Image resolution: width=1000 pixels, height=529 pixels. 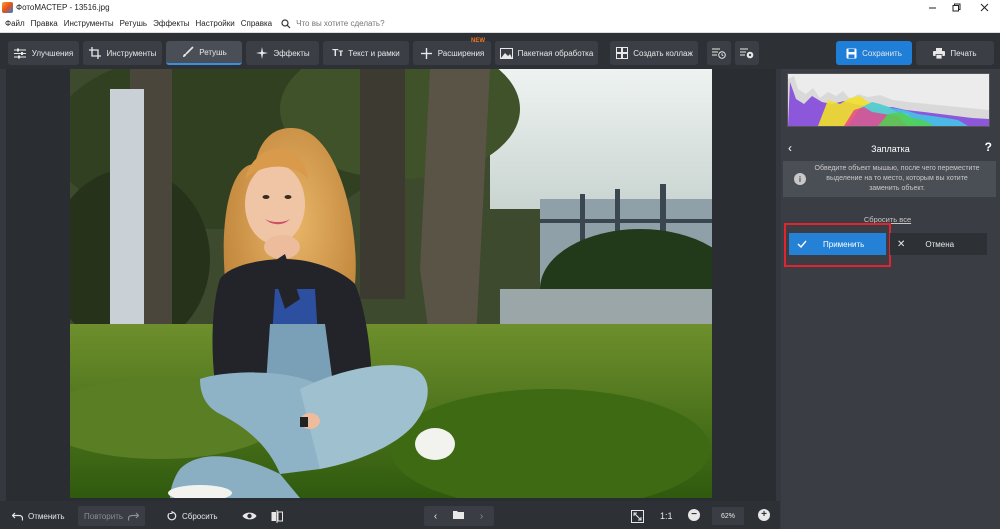 What do you see at coordinates (14, 23) in the screenshot?
I see `menu-file: Файл` at bounding box center [14, 23].